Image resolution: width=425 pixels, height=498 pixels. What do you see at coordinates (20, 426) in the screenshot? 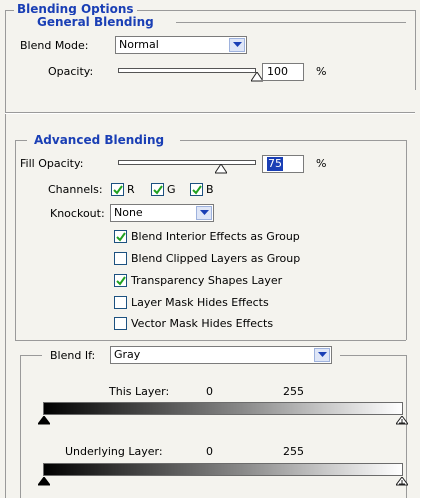
I see `blend-if-group-left-border` at bounding box center [20, 426].